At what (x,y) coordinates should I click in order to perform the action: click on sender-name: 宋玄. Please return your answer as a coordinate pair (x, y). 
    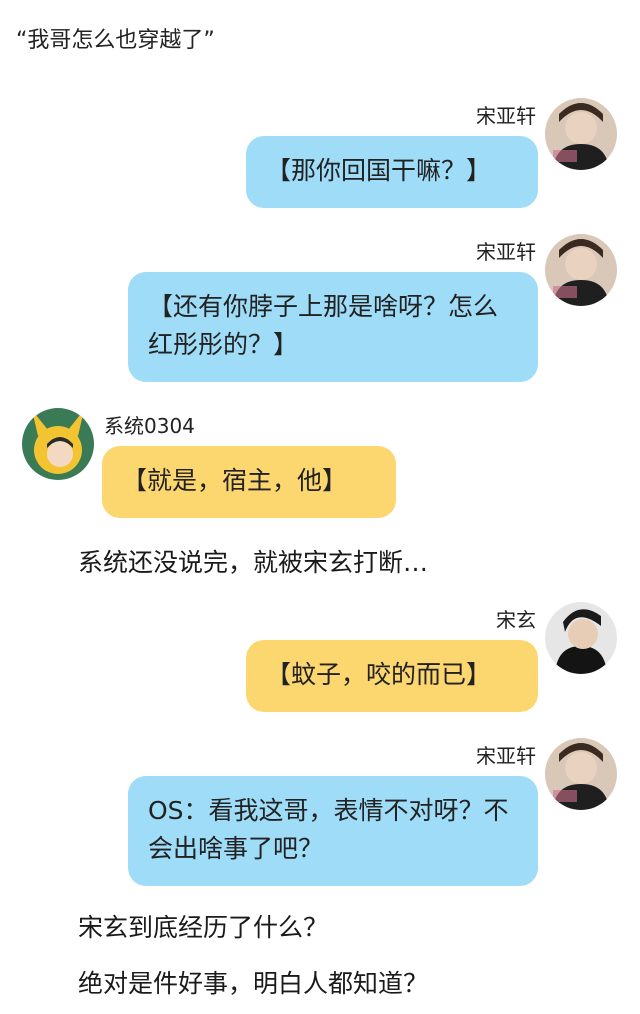
    Looking at the image, I should click on (516, 620).